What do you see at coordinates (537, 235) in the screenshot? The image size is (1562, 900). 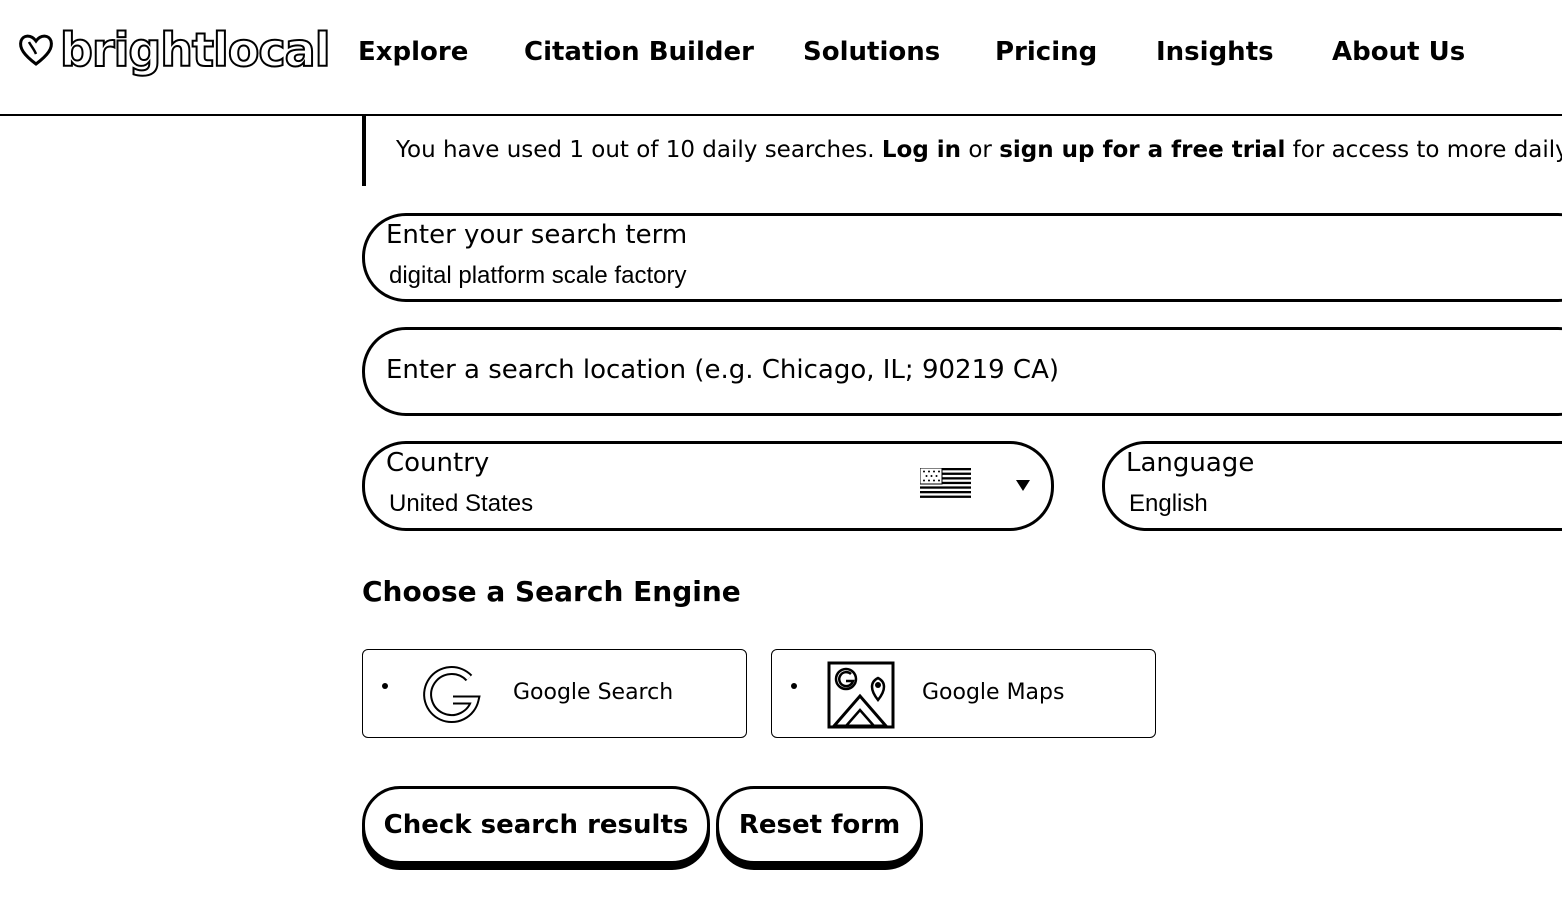 I see `search-term-label: Enter your search term` at bounding box center [537, 235].